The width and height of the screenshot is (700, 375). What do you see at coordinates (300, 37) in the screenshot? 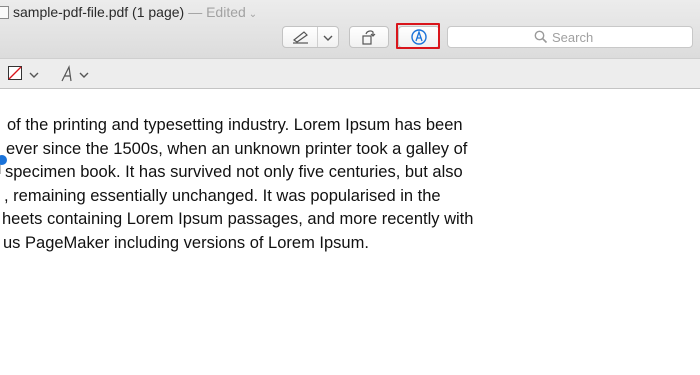
I see `pen-icon` at bounding box center [300, 37].